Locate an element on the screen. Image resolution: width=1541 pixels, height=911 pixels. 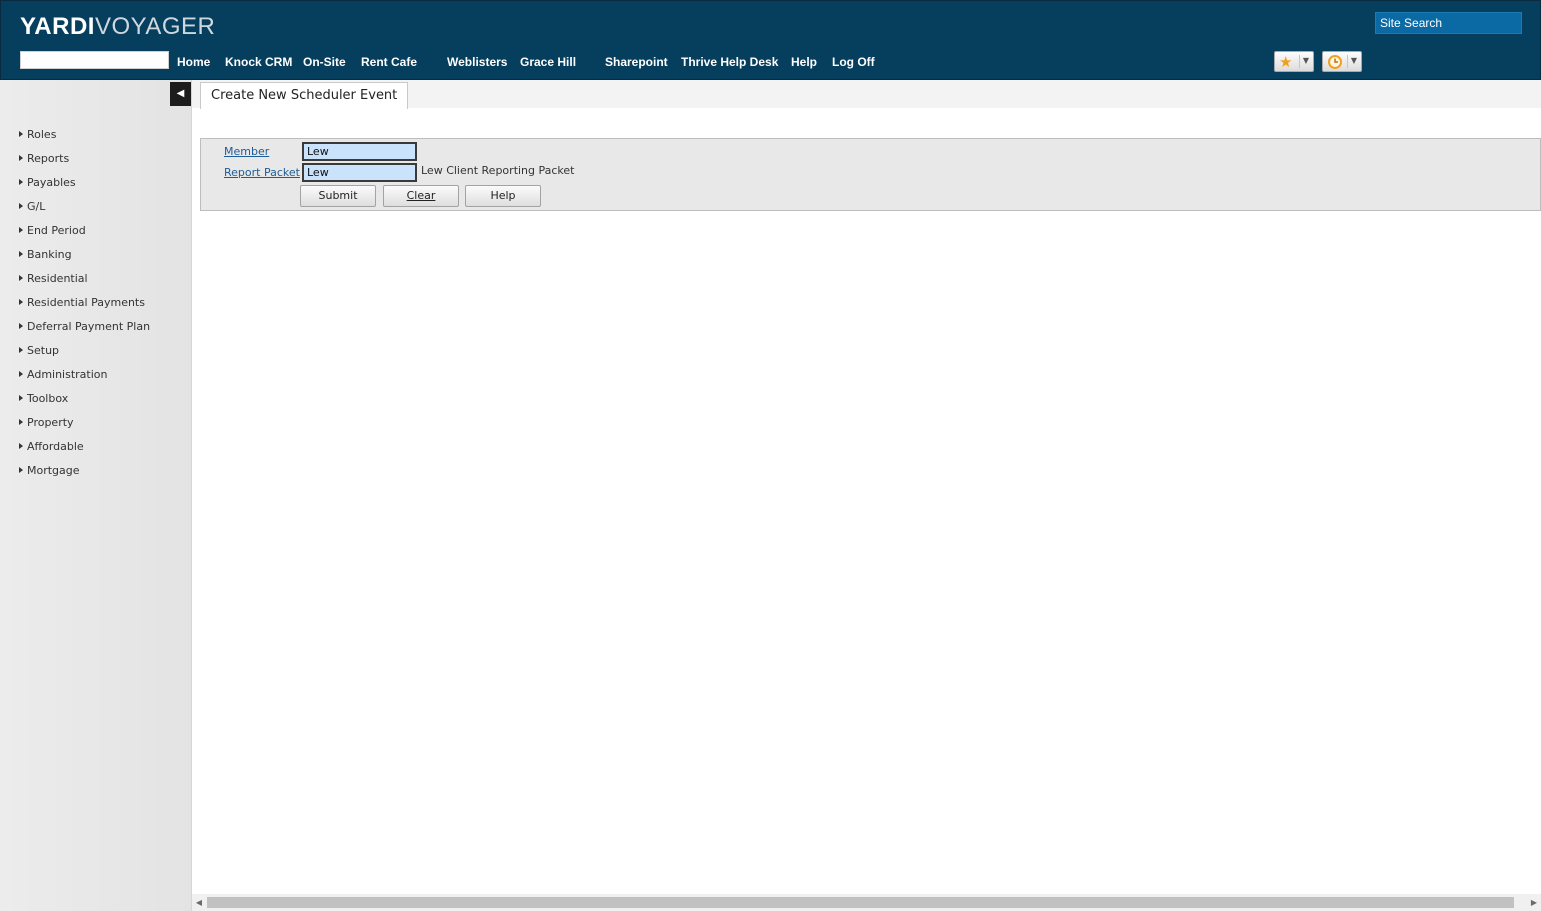
sidebar-item-label: Reports is located at coordinates (48, 158).